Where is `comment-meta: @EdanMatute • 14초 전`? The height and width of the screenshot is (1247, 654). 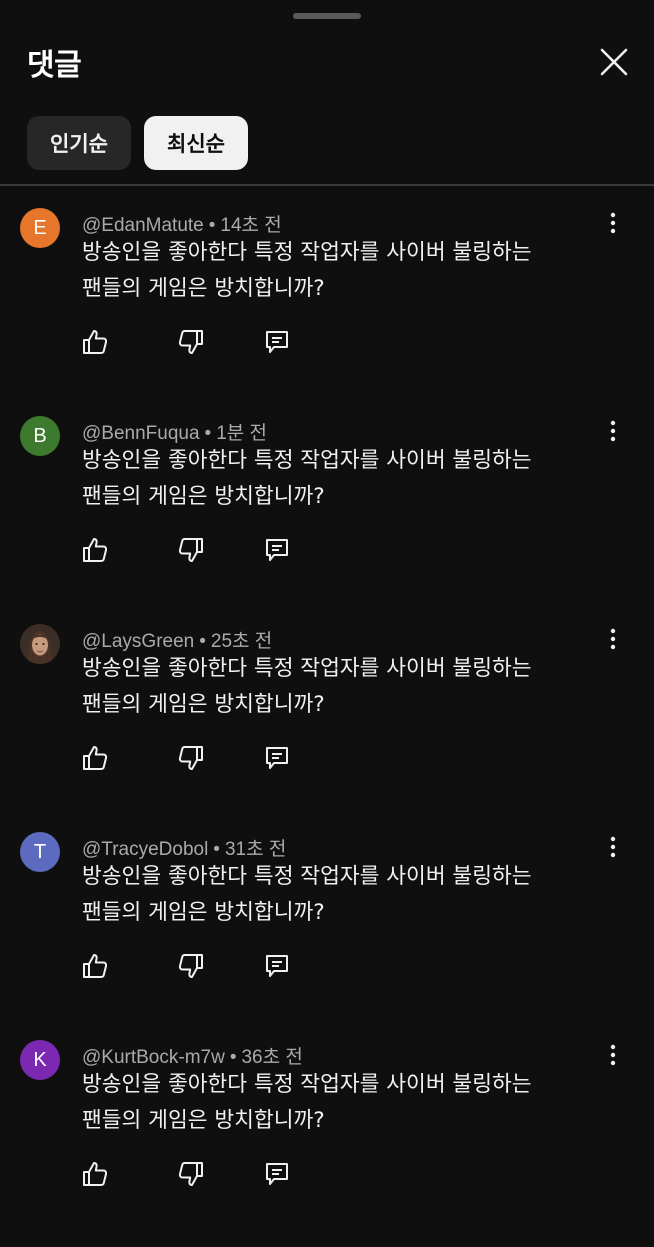 comment-meta: @EdanMatute • 14초 전 is located at coordinates (182, 223).